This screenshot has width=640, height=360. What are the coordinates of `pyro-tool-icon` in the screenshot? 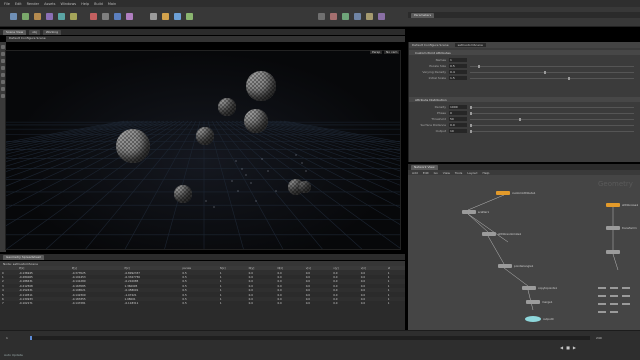 It's located at (333, 16).